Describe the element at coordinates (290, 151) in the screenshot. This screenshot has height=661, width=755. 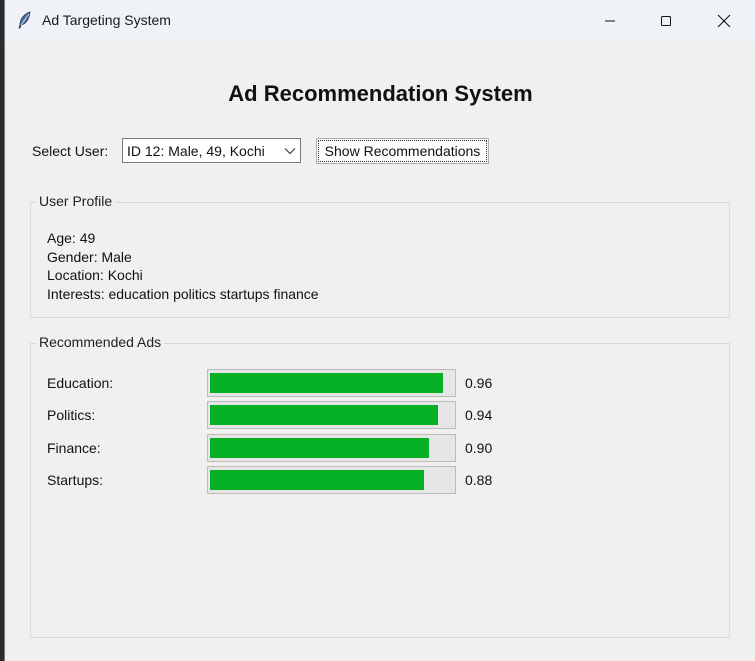
I see `chevron-down-icon` at that location.